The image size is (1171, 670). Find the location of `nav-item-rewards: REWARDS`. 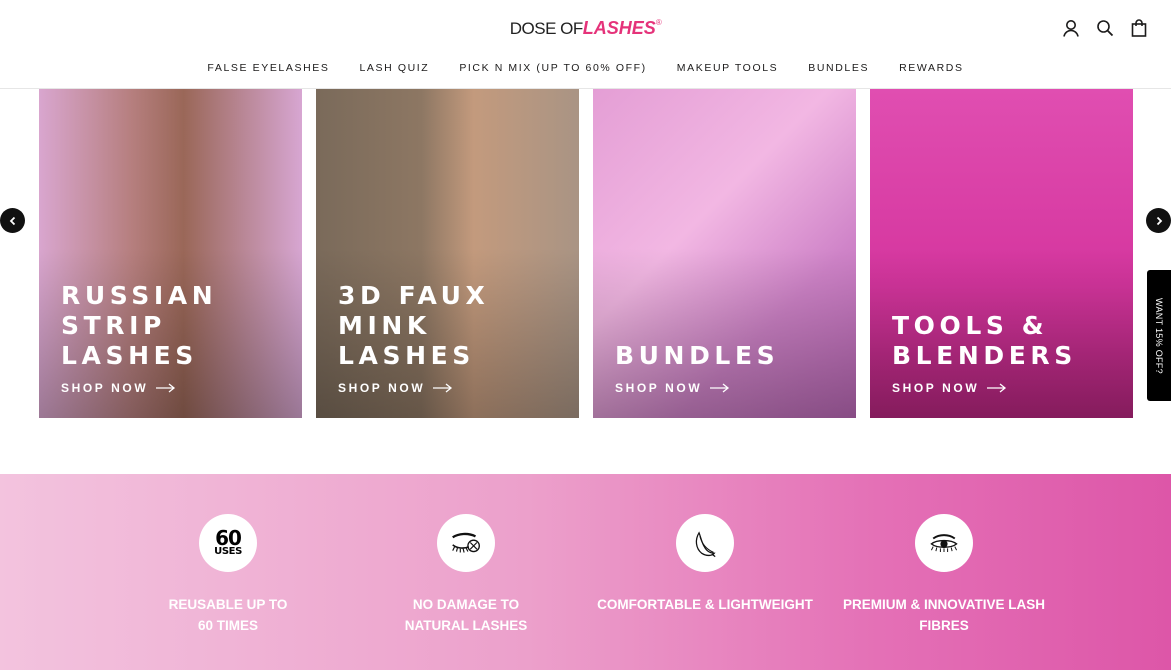

nav-item-rewards: REWARDS is located at coordinates (931, 68).